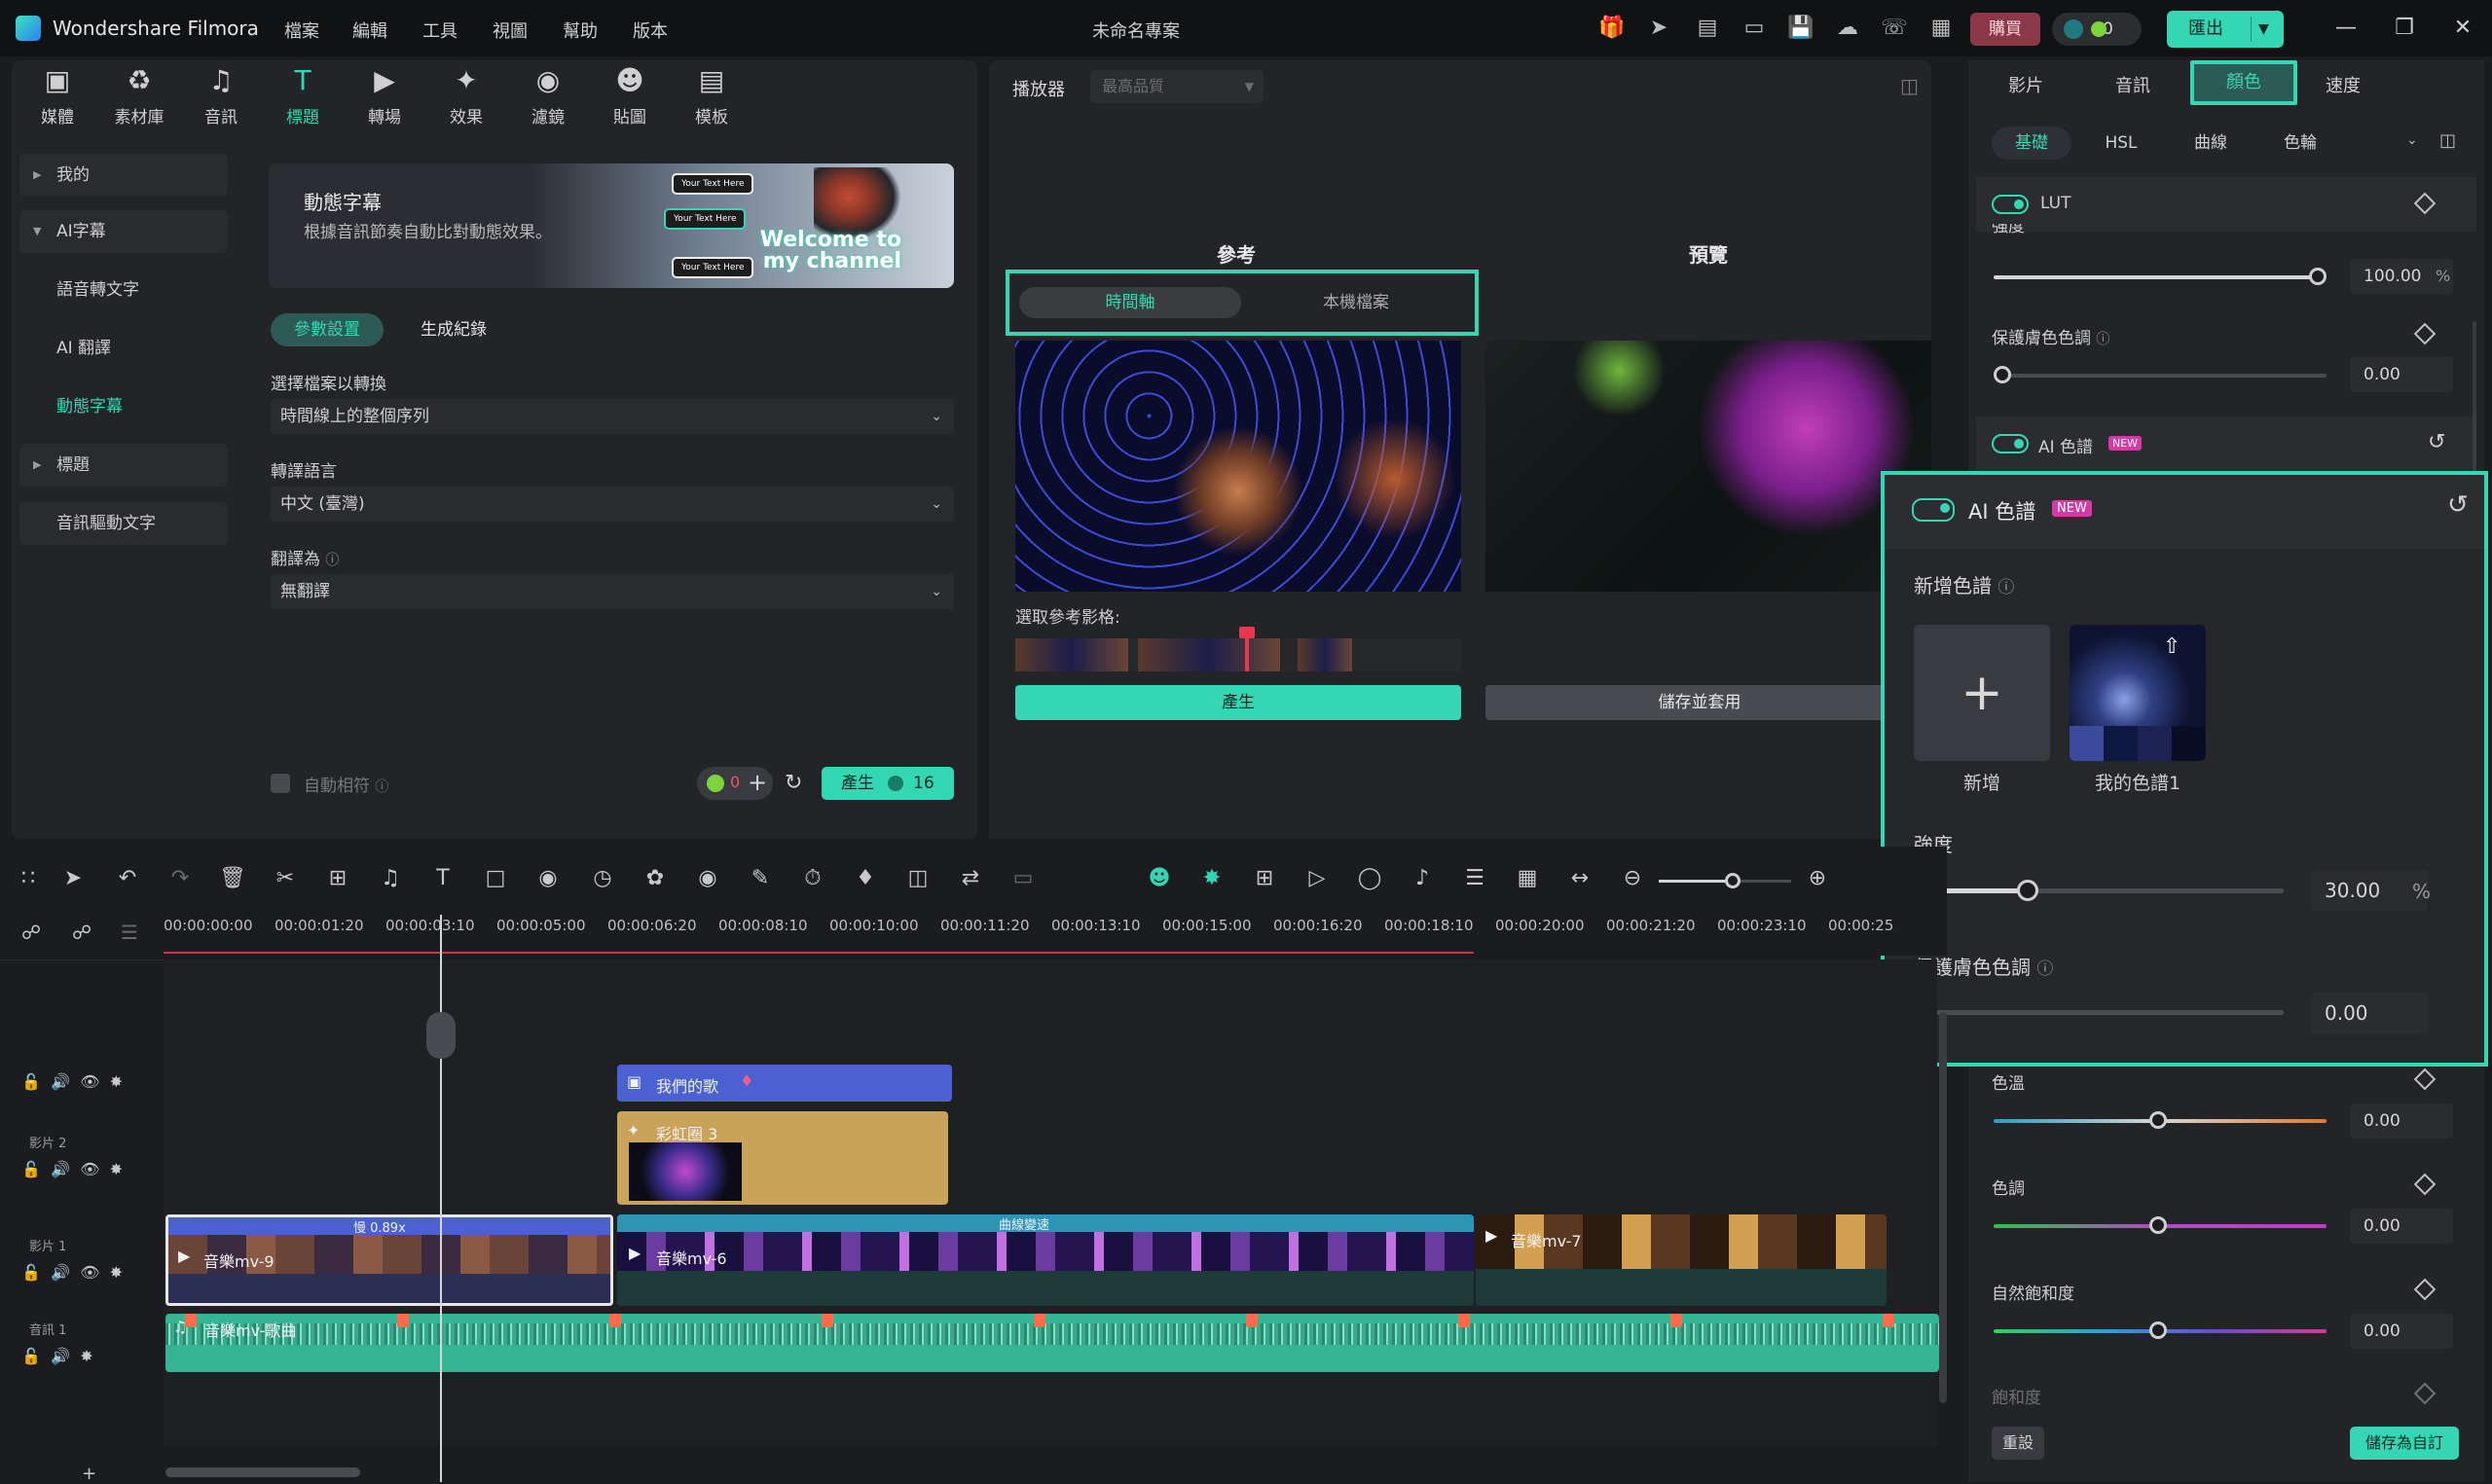 Image resolution: width=2492 pixels, height=1484 pixels. Describe the element at coordinates (2031, 143) in the screenshot. I see `subtab-basic: 基礎` at that location.